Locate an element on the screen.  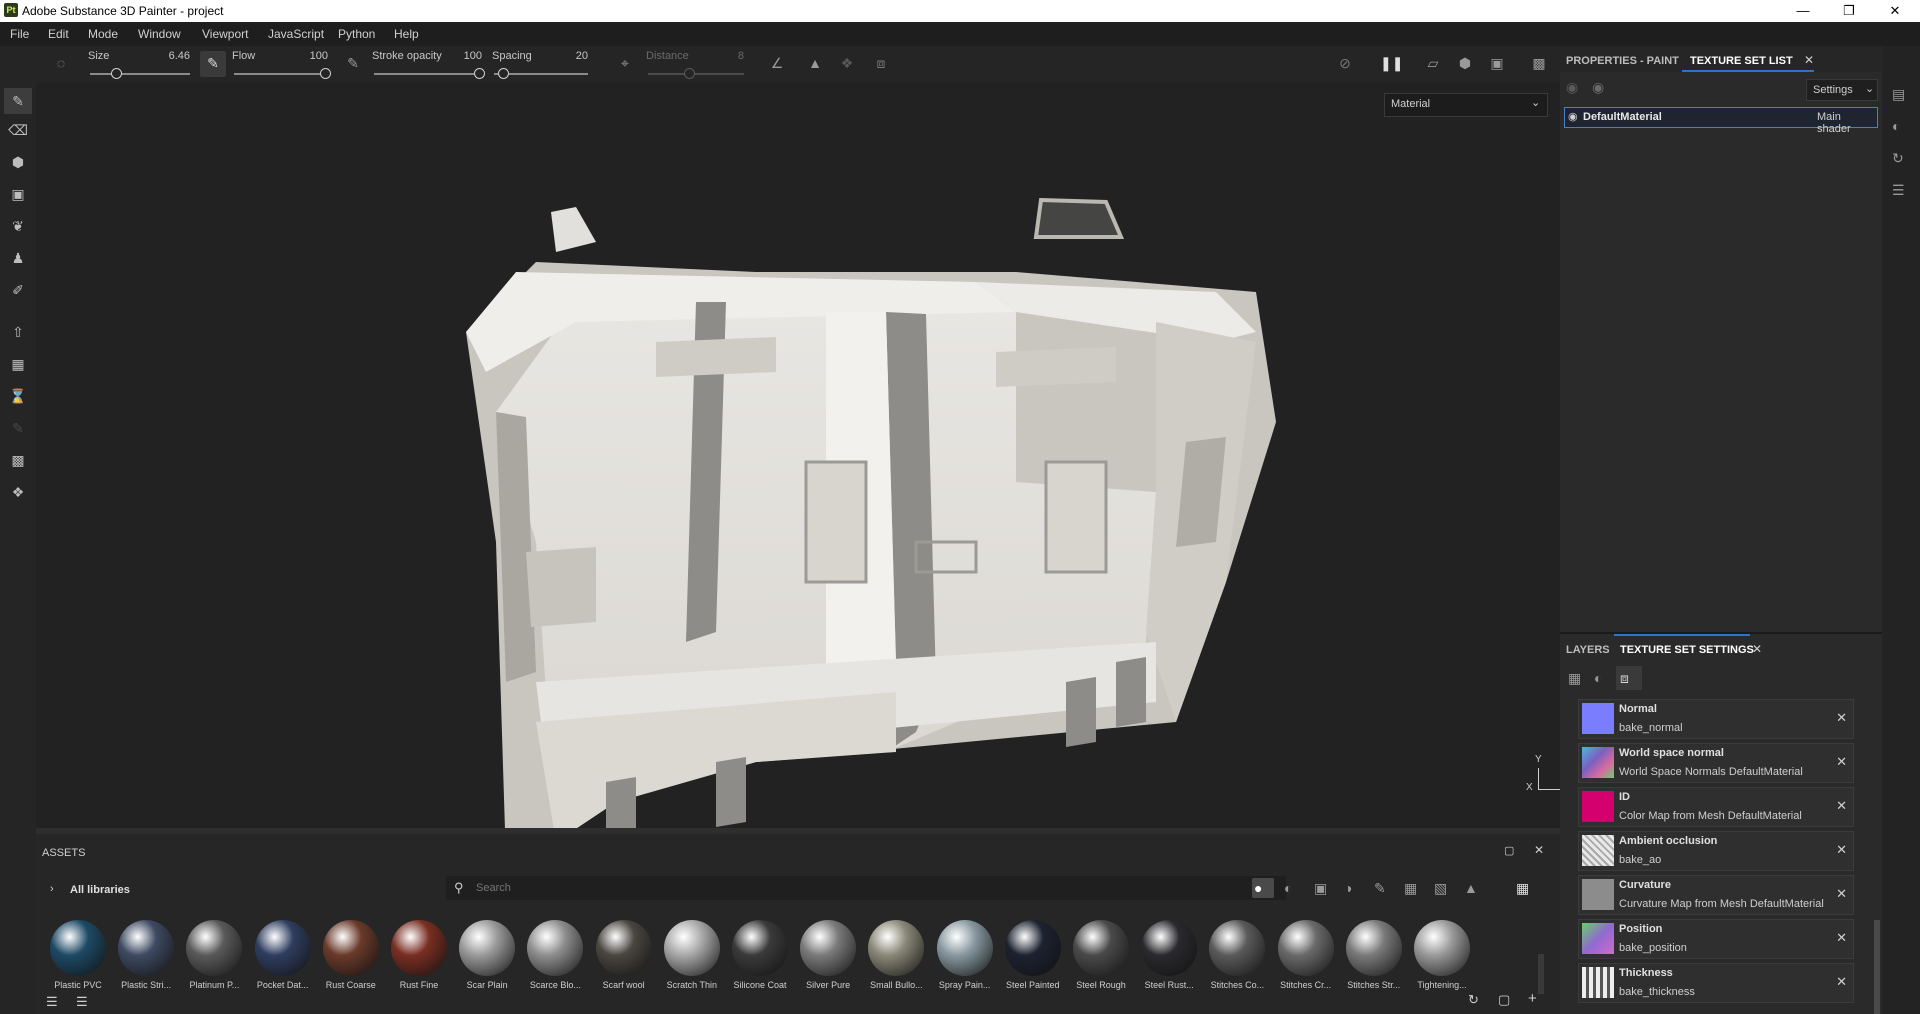
properties-icon: ▤ is located at coordinates (1898, 94).